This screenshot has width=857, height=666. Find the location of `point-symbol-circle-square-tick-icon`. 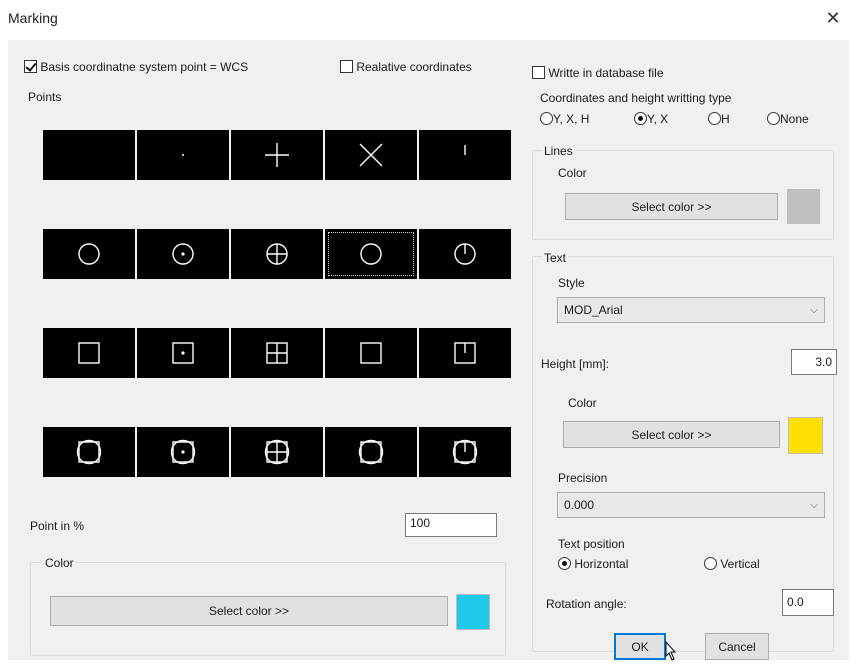

point-symbol-circle-square-tick-icon is located at coordinates (465, 452).